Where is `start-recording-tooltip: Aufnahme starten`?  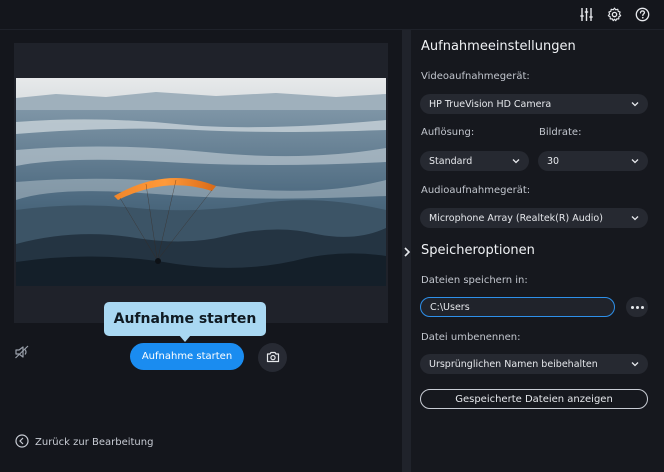
start-recording-tooltip: Aufnahme starten is located at coordinates (185, 319).